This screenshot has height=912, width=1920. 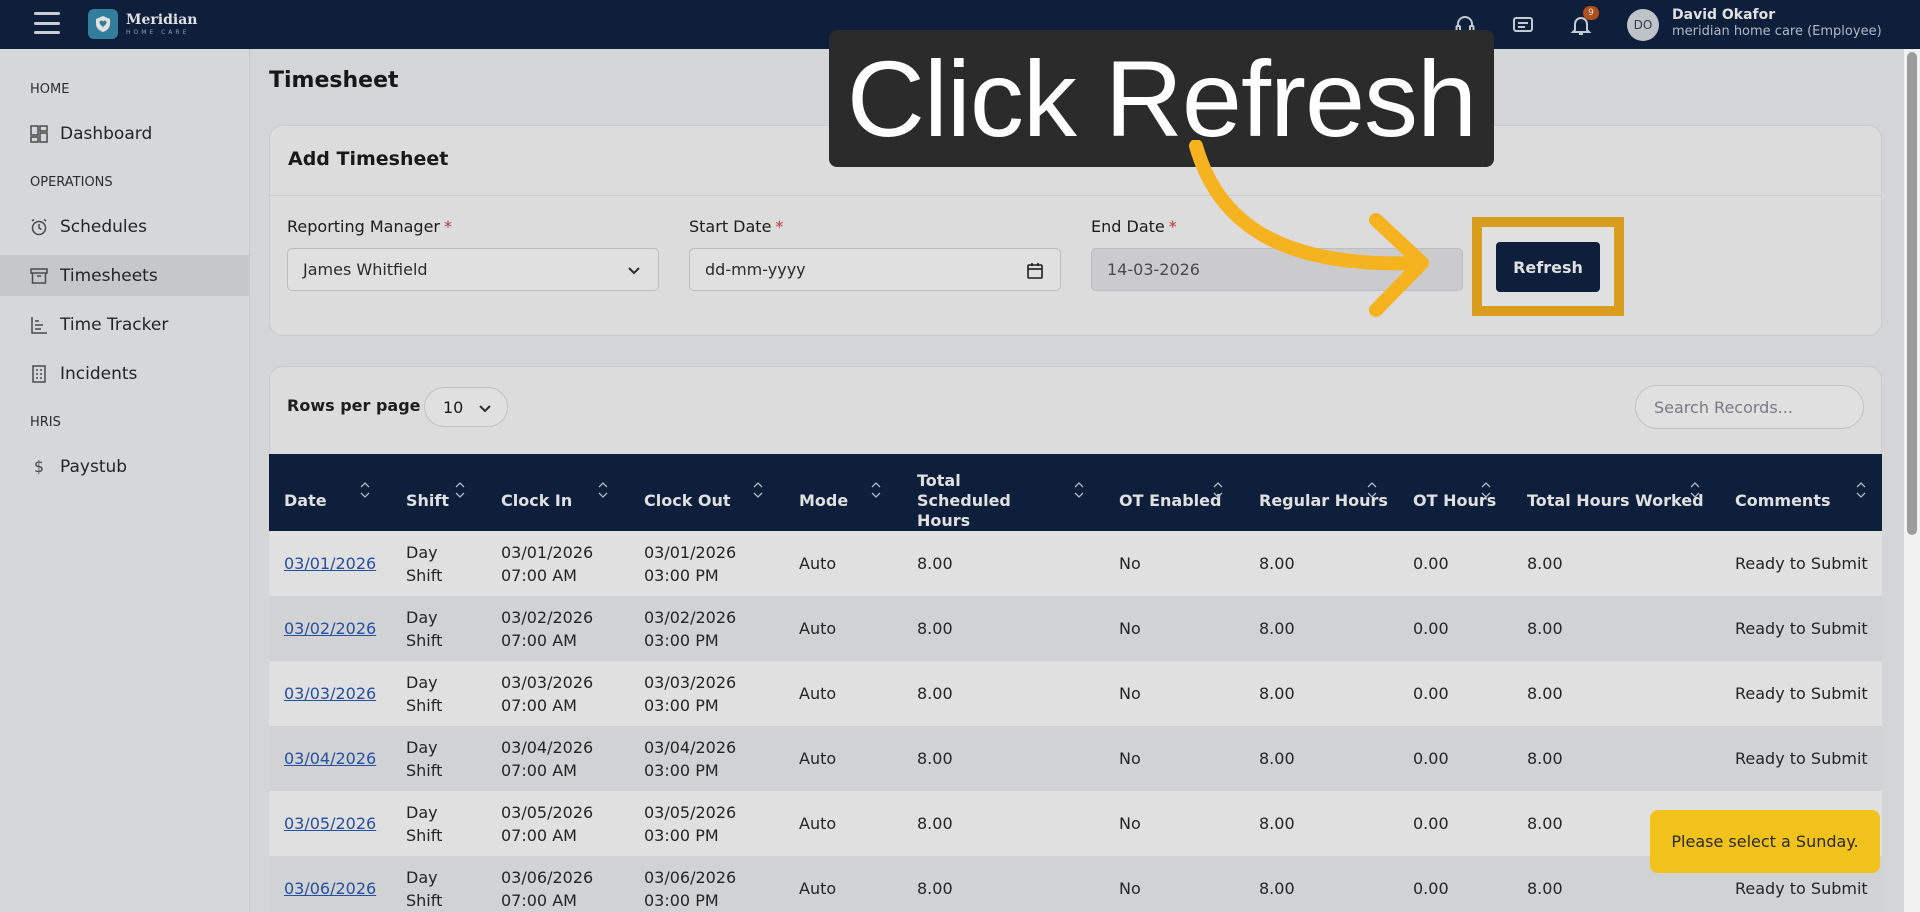 What do you see at coordinates (1548, 267) in the screenshot?
I see `refresh-button: Refresh` at bounding box center [1548, 267].